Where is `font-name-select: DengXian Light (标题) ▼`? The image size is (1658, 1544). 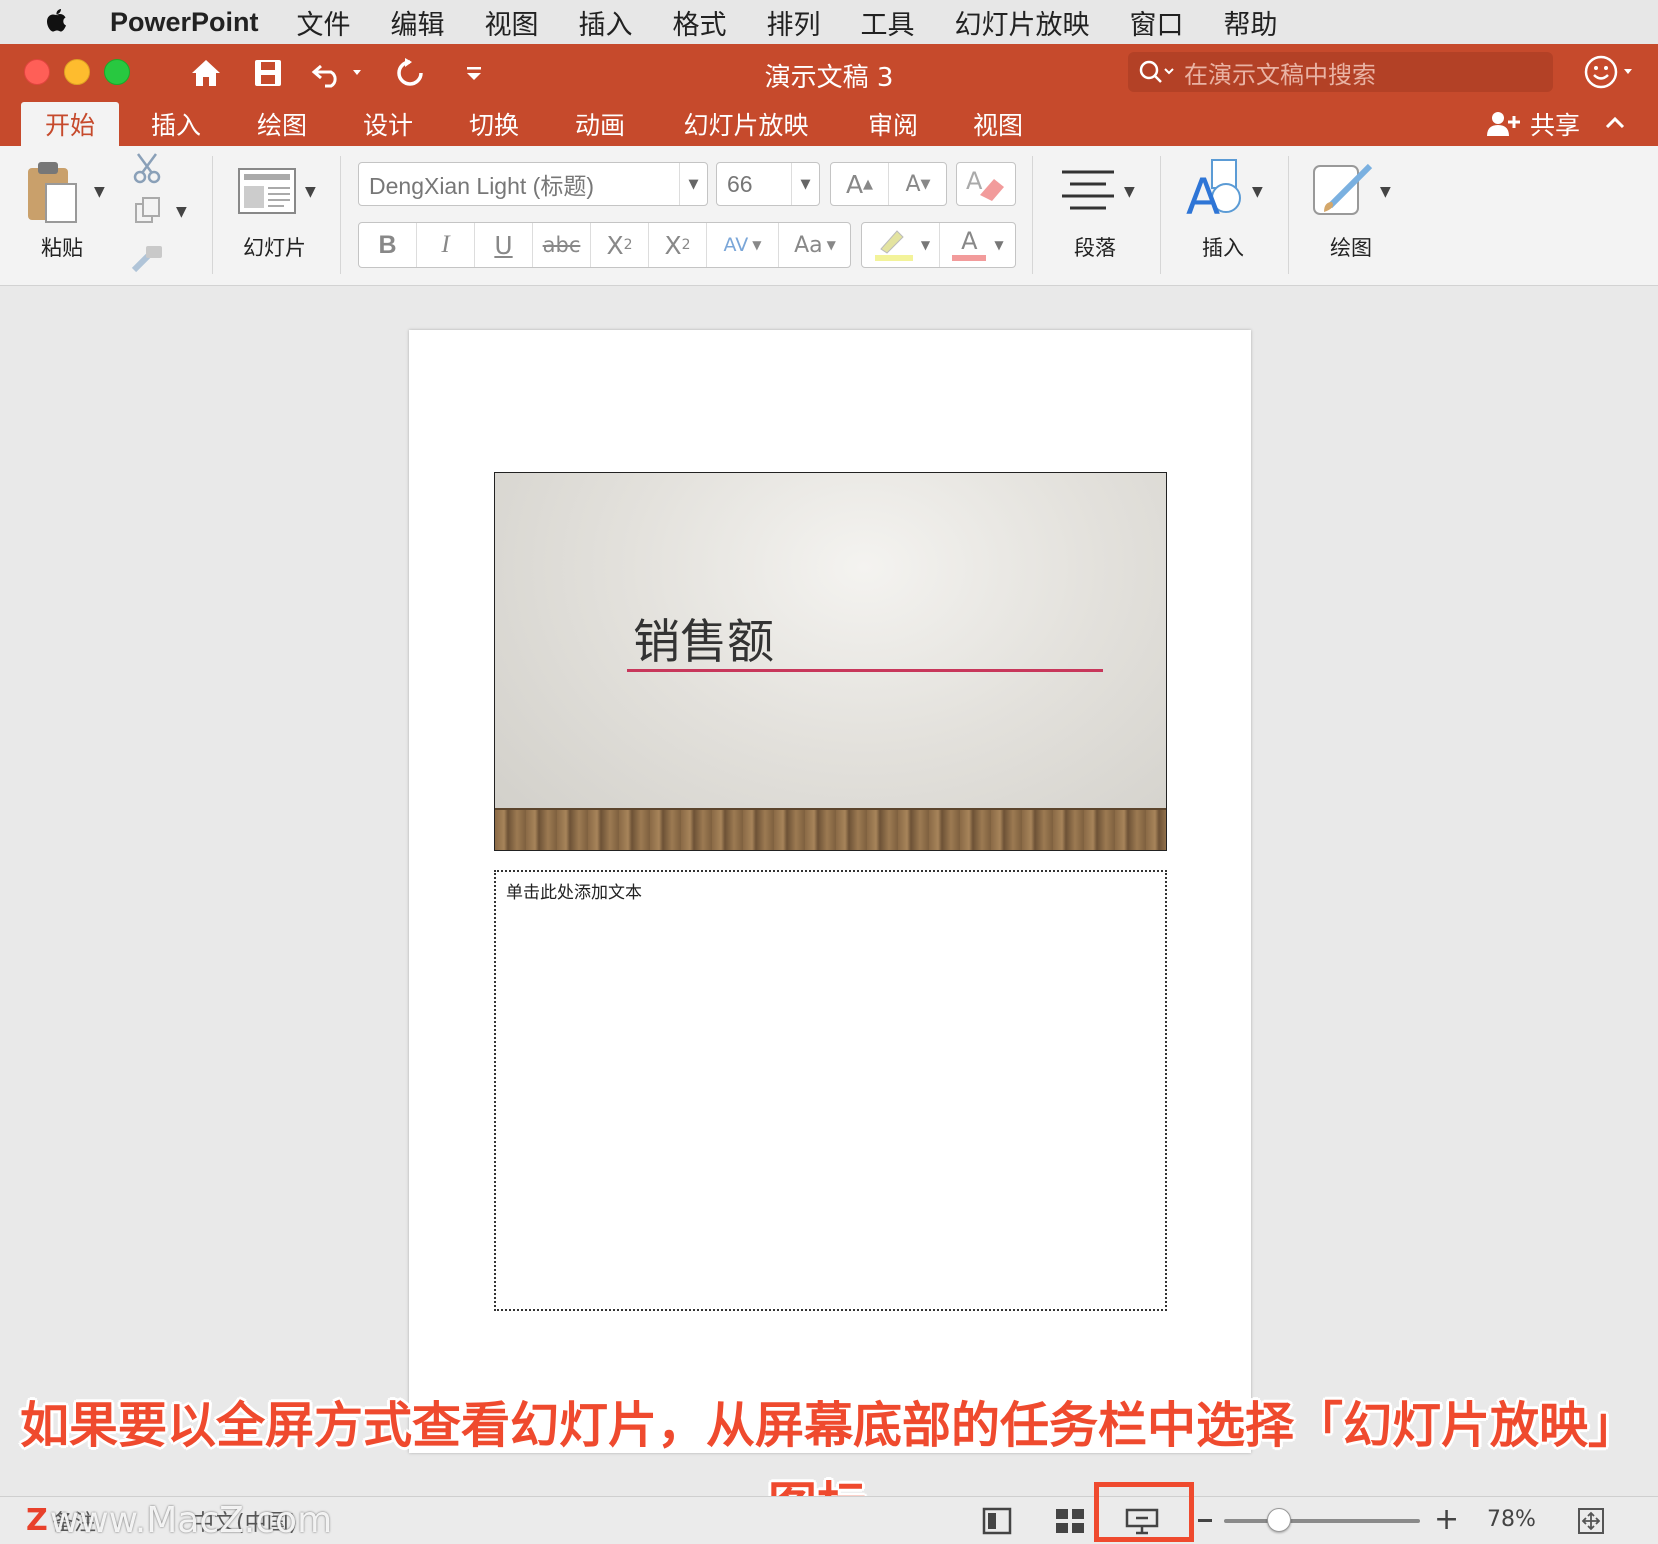
font-name-select: DengXian Light (标题) ▼ is located at coordinates (533, 184).